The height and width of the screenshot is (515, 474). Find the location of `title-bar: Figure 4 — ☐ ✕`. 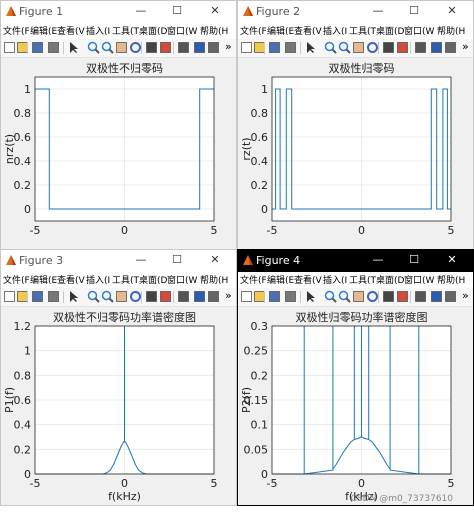

title-bar: Figure 4 — ☐ ✕ is located at coordinates (355, 261).